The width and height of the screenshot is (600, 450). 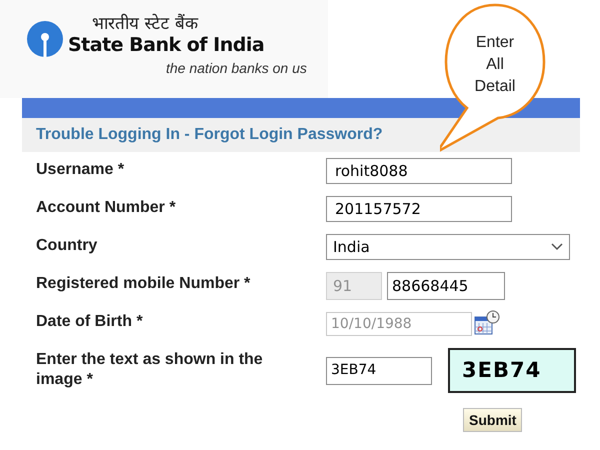 I want to click on field-label: Date of Birth *, so click(x=90, y=322).